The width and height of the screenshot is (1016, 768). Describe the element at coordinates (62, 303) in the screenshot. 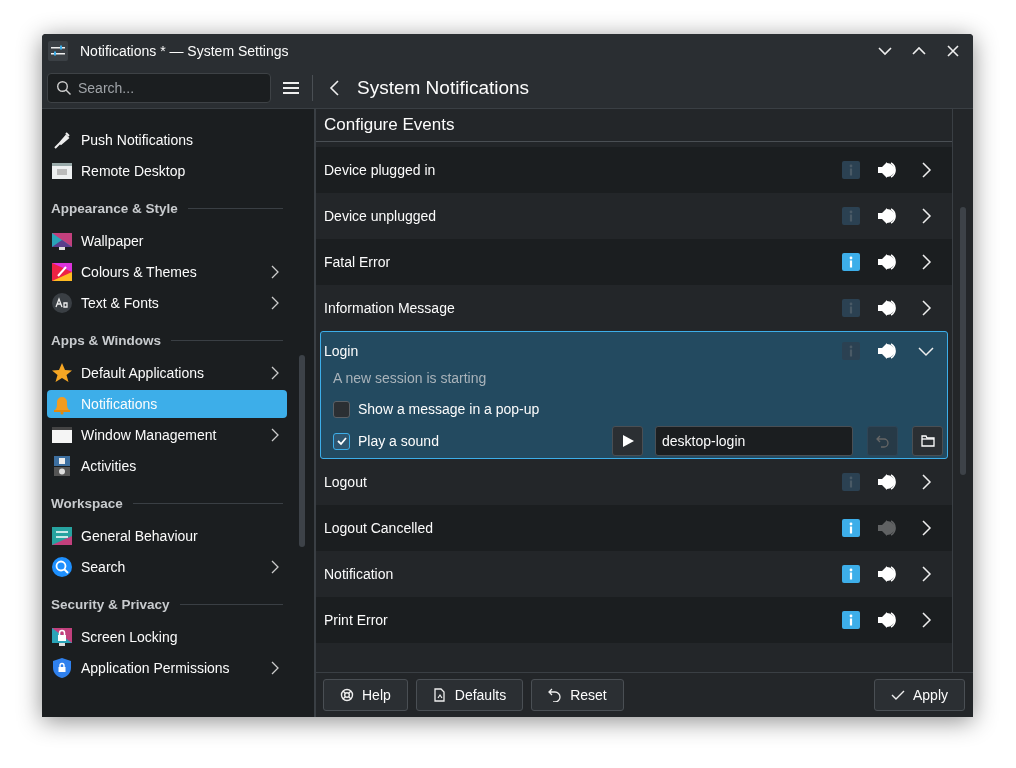

I see `fonts-icon` at that location.